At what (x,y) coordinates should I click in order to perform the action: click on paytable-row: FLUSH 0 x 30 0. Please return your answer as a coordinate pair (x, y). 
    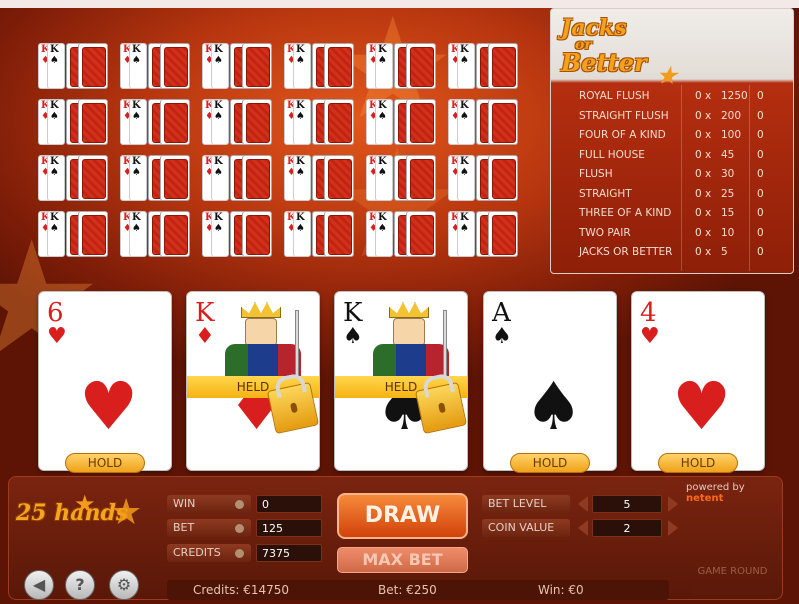
    Looking at the image, I should click on (684, 175).